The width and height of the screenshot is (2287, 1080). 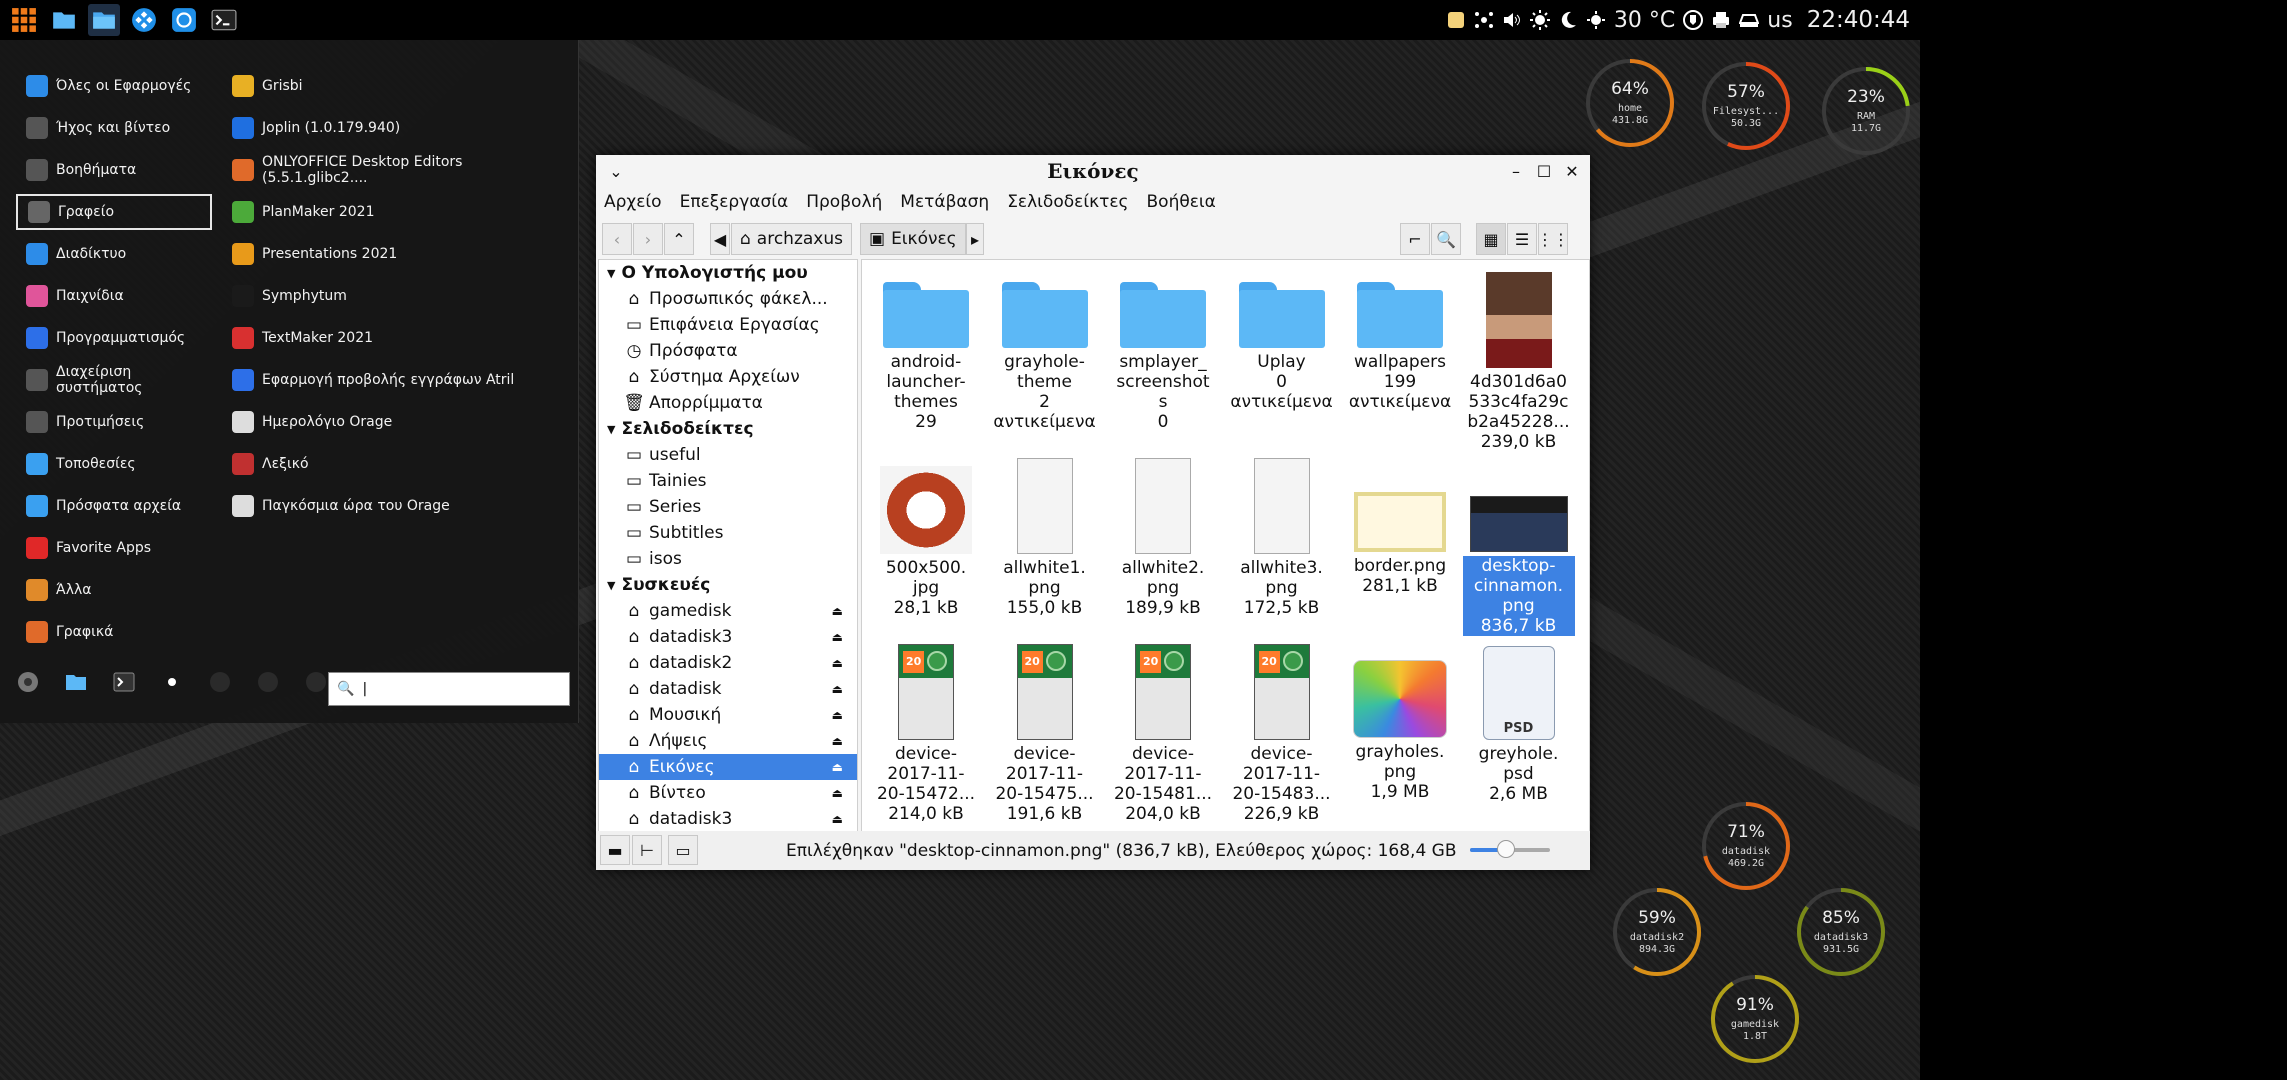 What do you see at coordinates (1721, 20) in the screenshot?
I see `printer-icon` at bounding box center [1721, 20].